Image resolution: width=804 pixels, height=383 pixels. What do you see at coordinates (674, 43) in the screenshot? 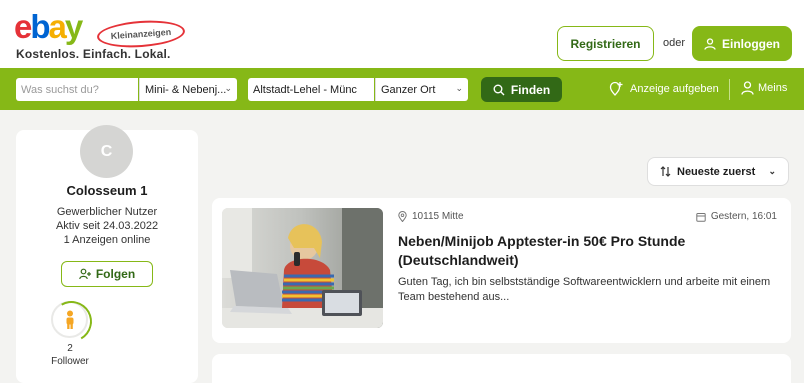
I see `or-label: oder` at bounding box center [674, 43].